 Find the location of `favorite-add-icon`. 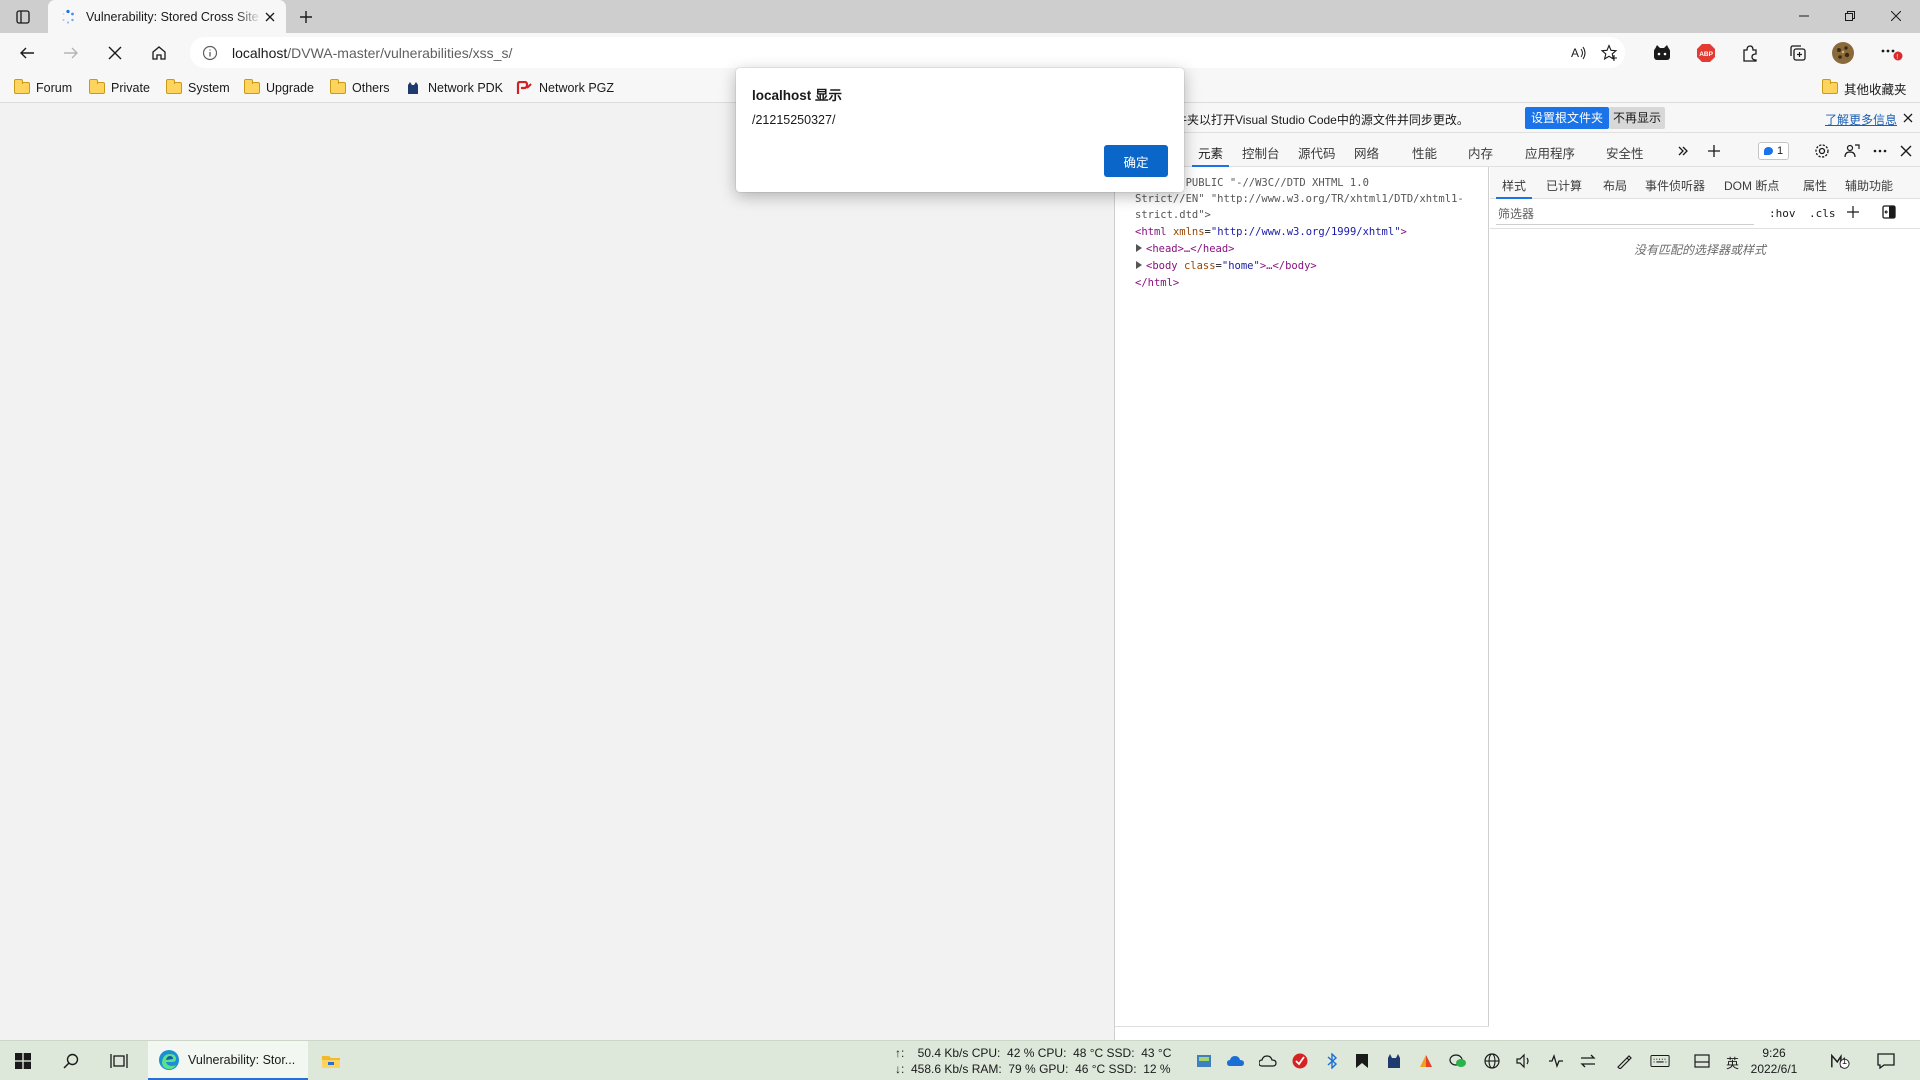

favorite-add-icon is located at coordinates (1609, 53).